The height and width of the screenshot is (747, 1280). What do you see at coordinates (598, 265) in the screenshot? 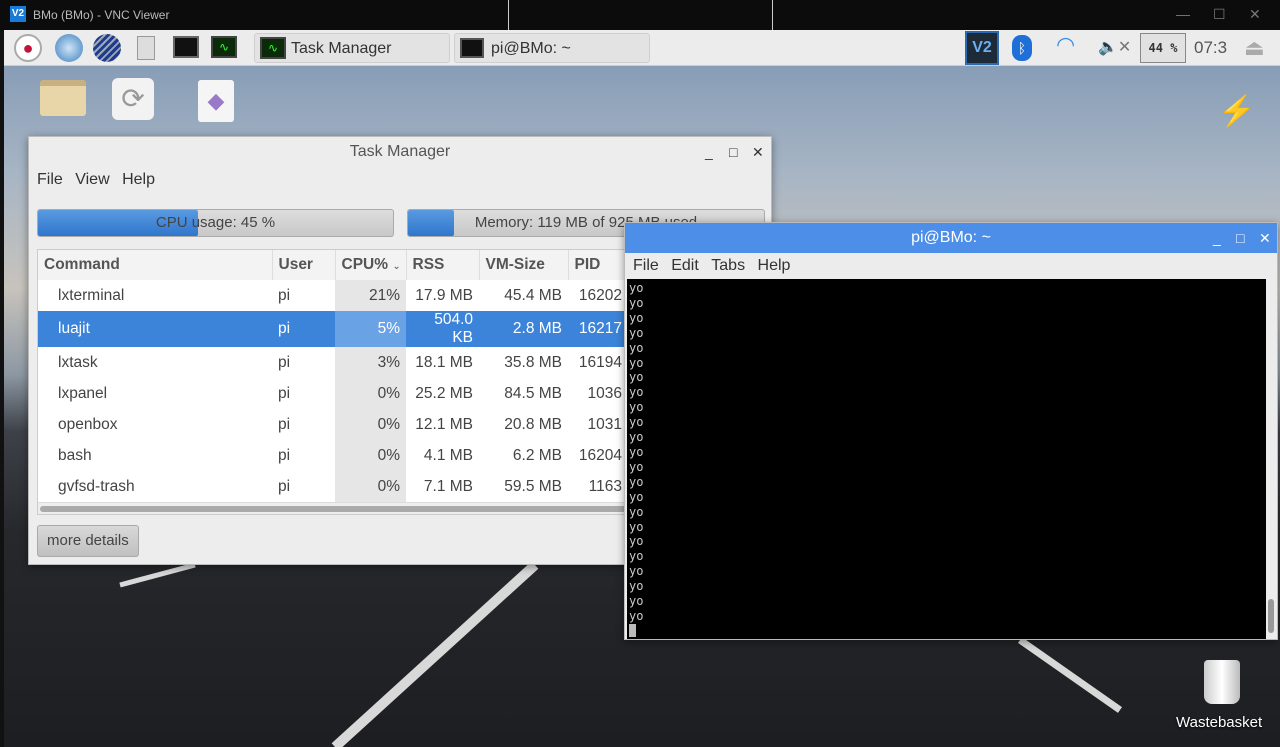
I see `column-pid: PID` at bounding box center [598, 265].